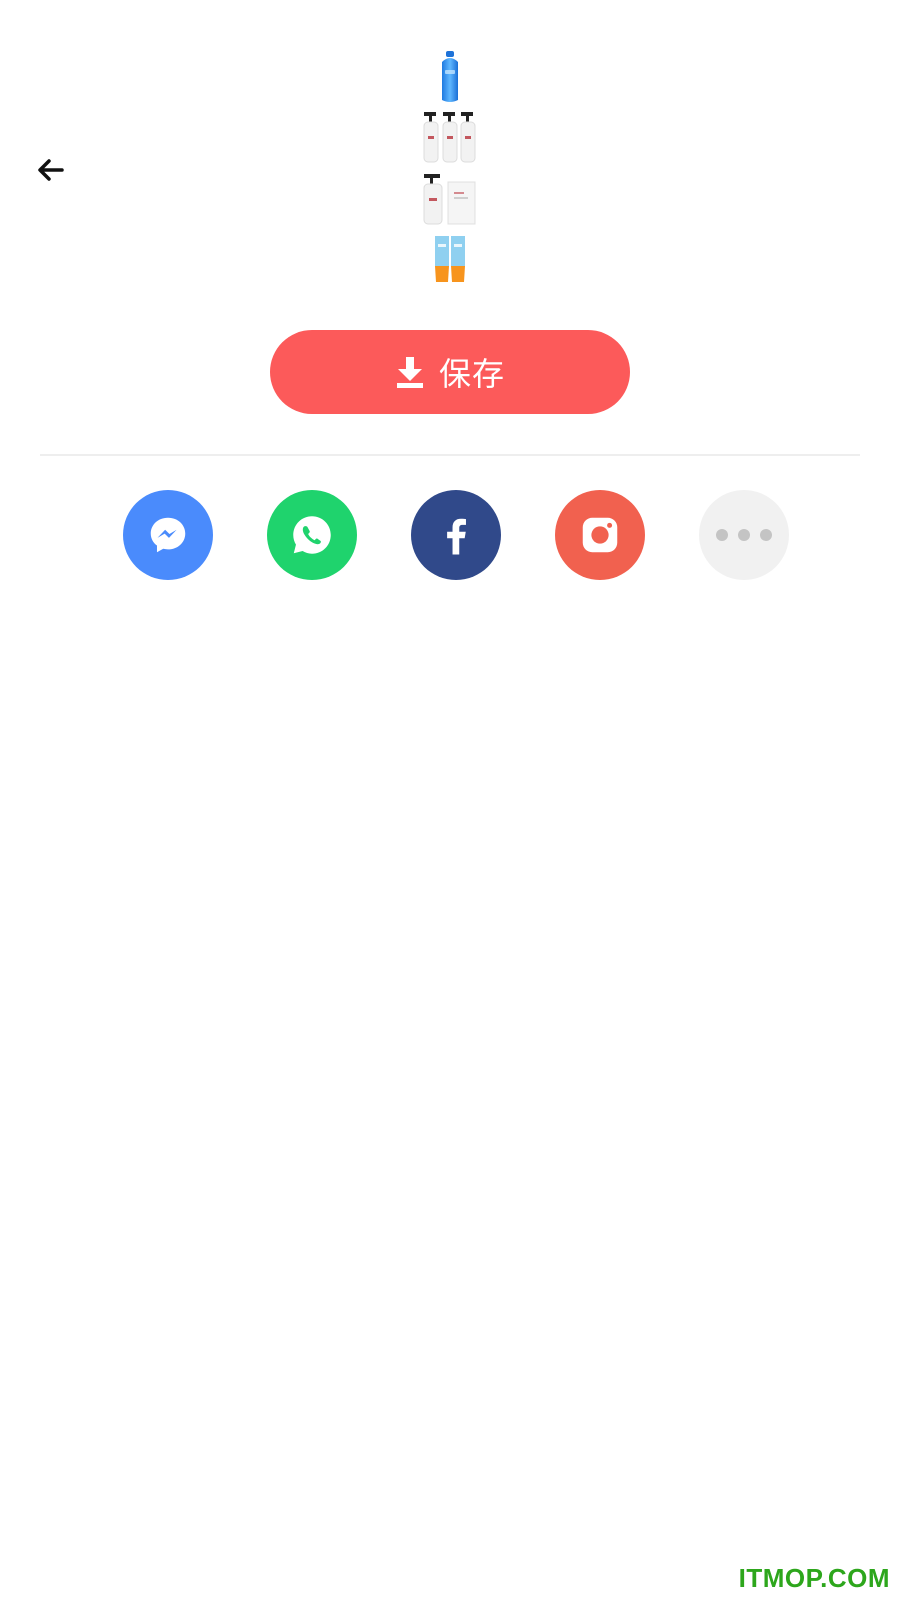 The width and height of the screenshot is (900, 1600). Describe the element at coordinates (814, 1578) in the screenshot. I see `watermark-text: ITMOP.COM` at that location.